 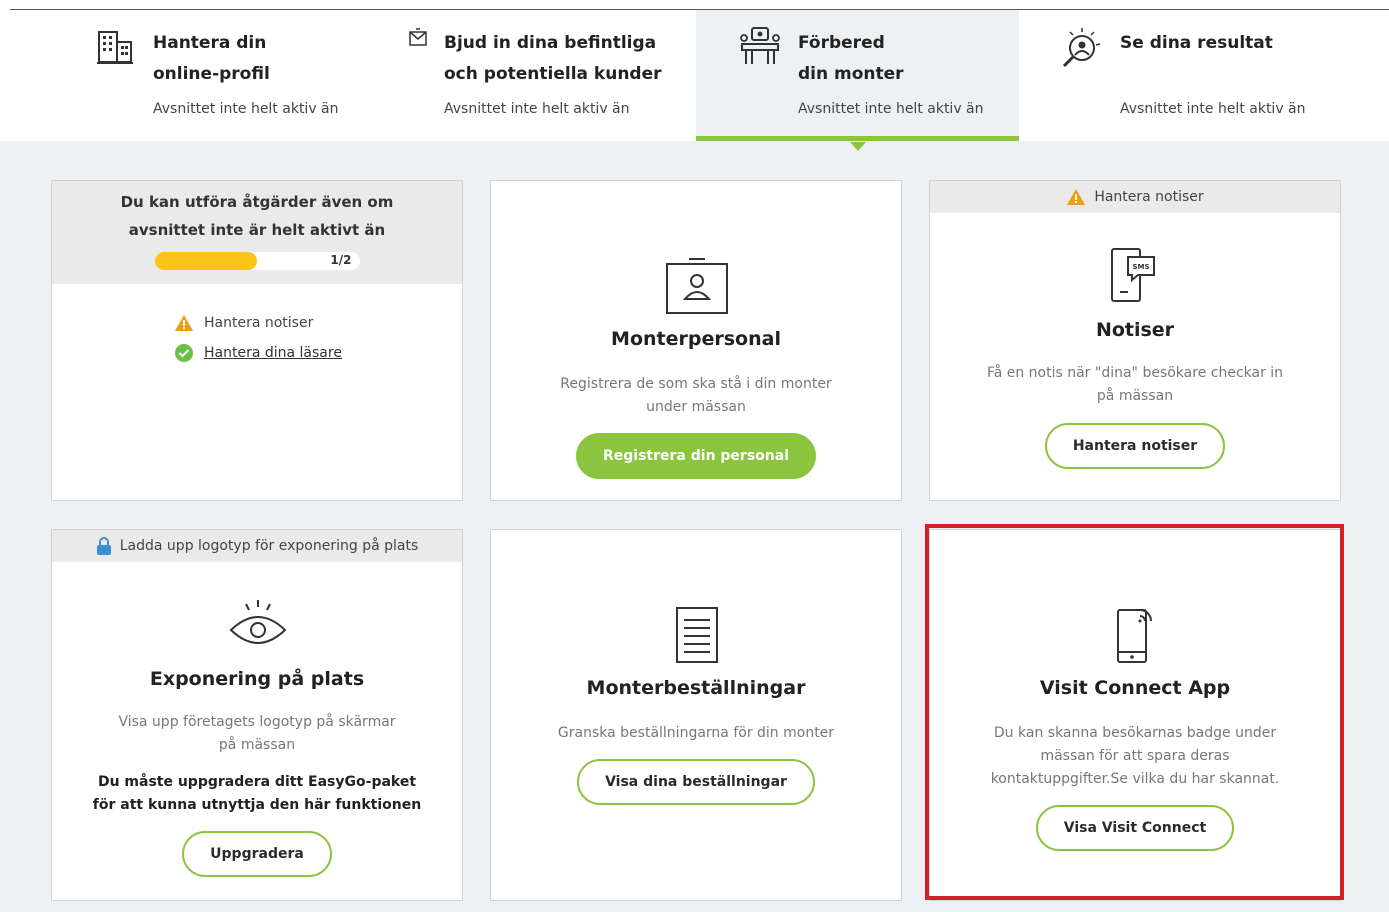 I want to click on progress-fill, so click(x=205, y=261).